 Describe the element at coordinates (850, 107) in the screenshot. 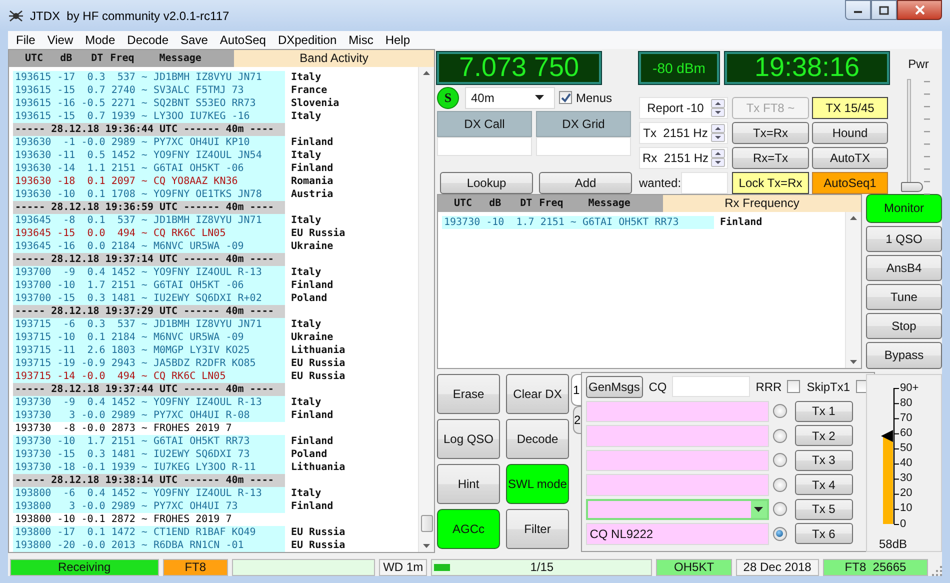

I see `control-button: TX 15/45` at that location.